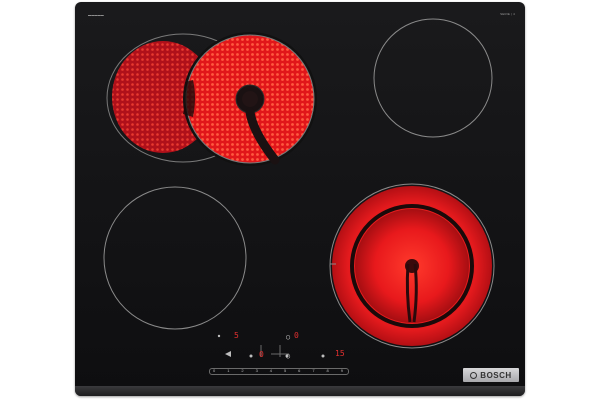  Describe the element at coordinates (313, 370) in the screenshot. I see `slider-mark: 7` at that location.